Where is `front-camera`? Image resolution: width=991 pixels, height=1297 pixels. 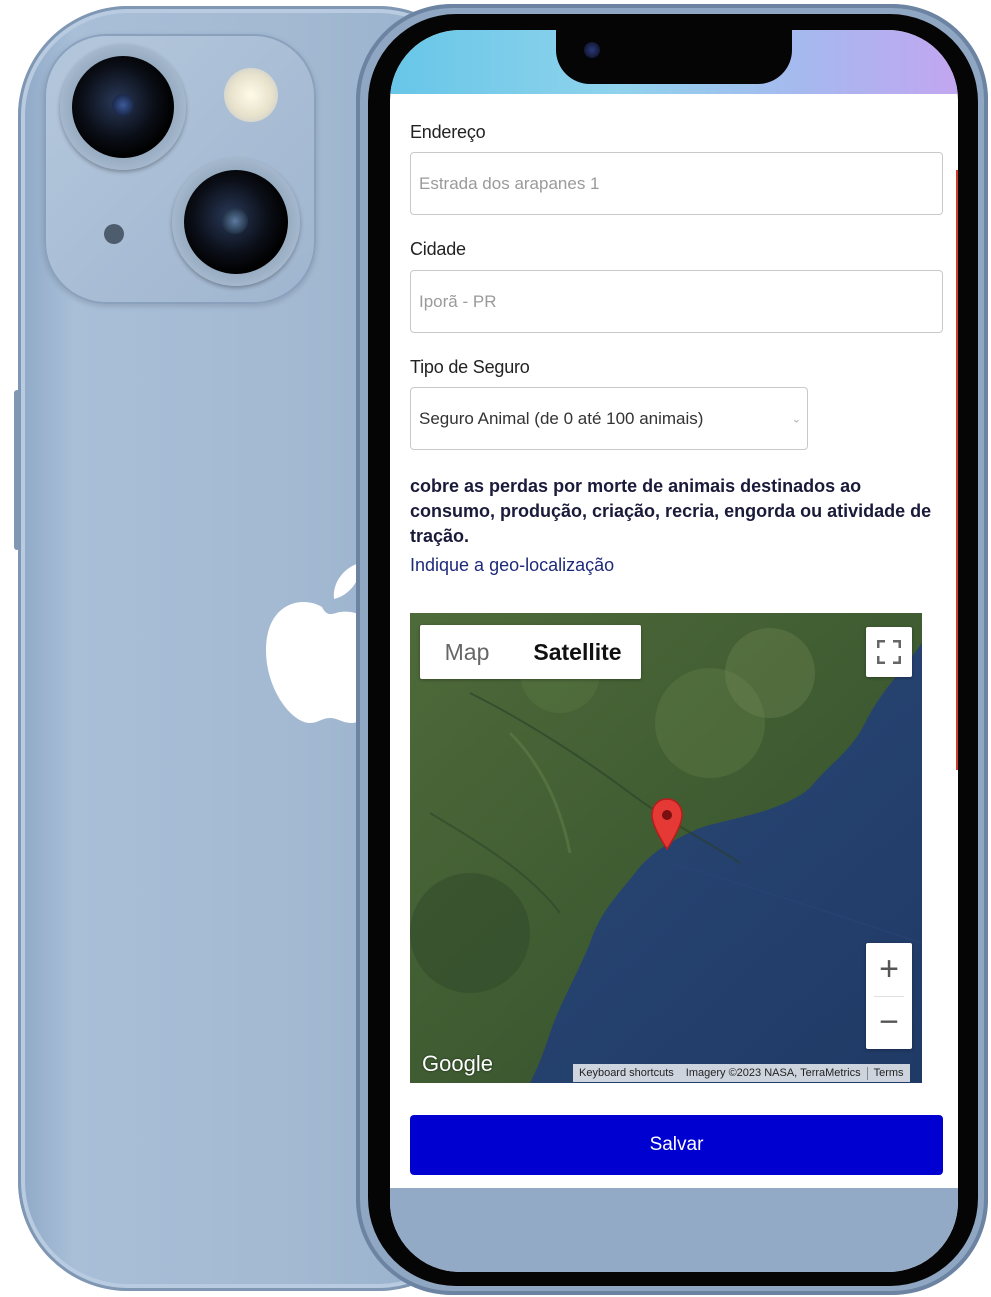 front-camera is located at coordinates (592, 50).